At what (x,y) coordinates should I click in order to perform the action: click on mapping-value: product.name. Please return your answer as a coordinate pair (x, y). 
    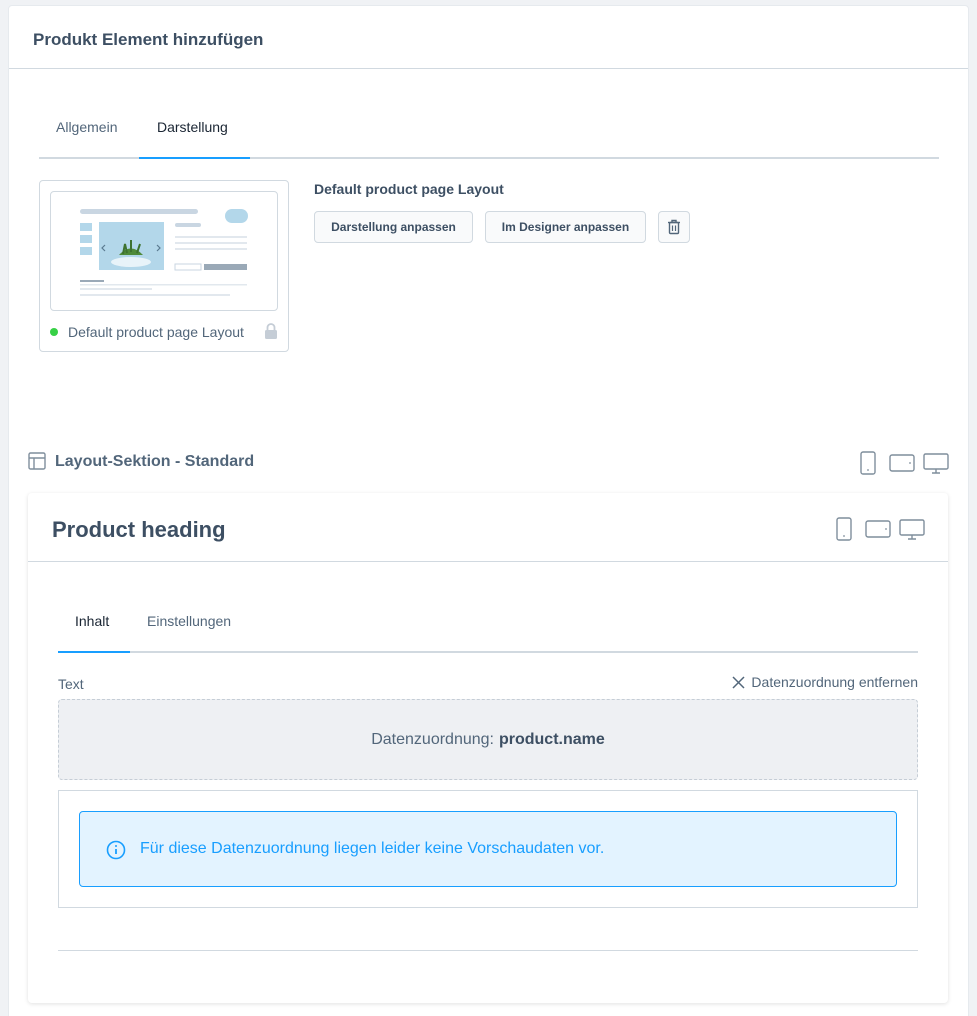
    Looking at the image, I should click on (551, 739).